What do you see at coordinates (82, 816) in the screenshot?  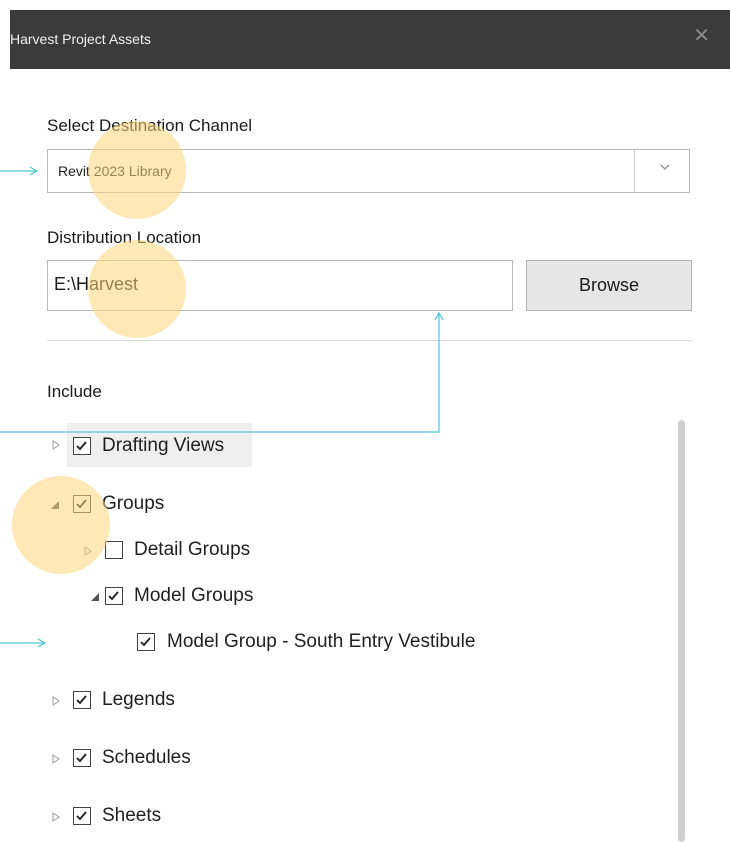 I see `checkbox-sheets` at bounding box center [82, 816].